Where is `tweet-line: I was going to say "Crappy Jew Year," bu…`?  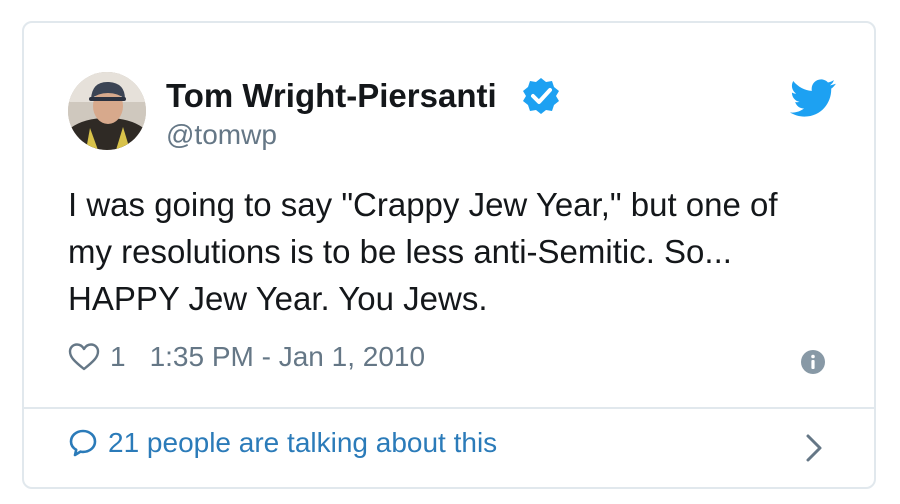
tweet-line: I was going to say "Crappy Jew Year," bu… is located at coordinates (423, 204).